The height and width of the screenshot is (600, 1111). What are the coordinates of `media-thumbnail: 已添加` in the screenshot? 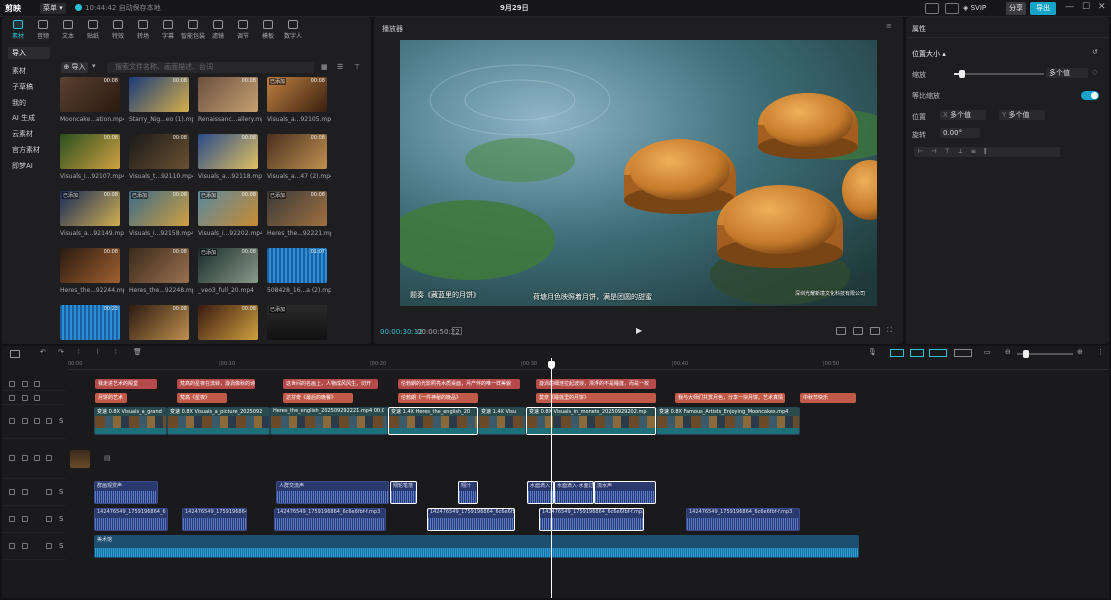 It's located at (297, 322).